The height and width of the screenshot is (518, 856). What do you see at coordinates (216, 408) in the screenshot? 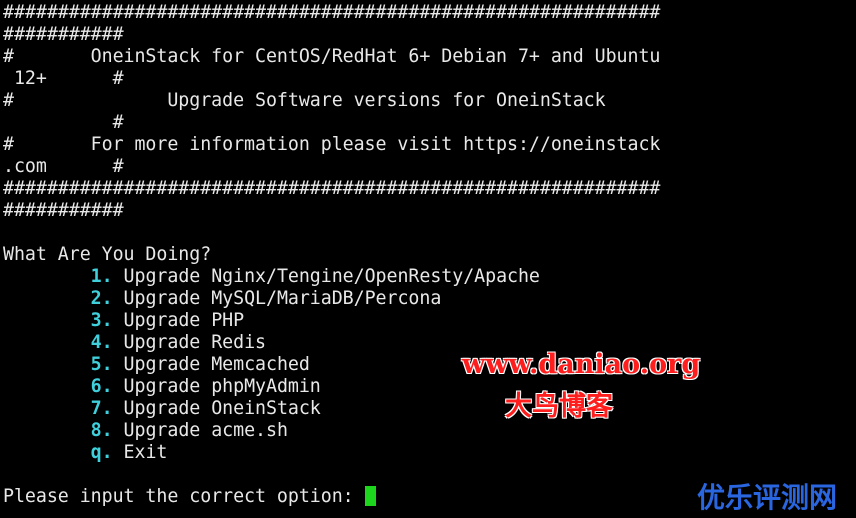
I see `option-label: Upgrade OneinStack` at bounding box center [216, 408].